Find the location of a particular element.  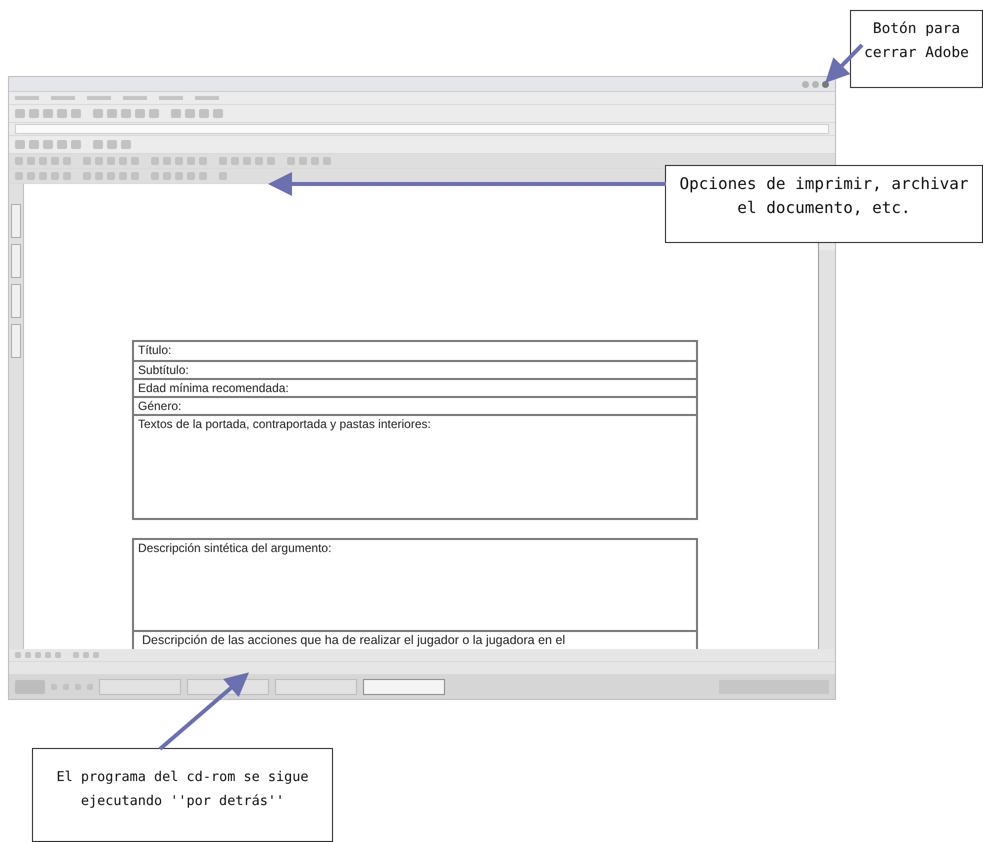

callout-text: Opciones de imprimir, archivar el documento, etc. is located at coordinates (824, 204).